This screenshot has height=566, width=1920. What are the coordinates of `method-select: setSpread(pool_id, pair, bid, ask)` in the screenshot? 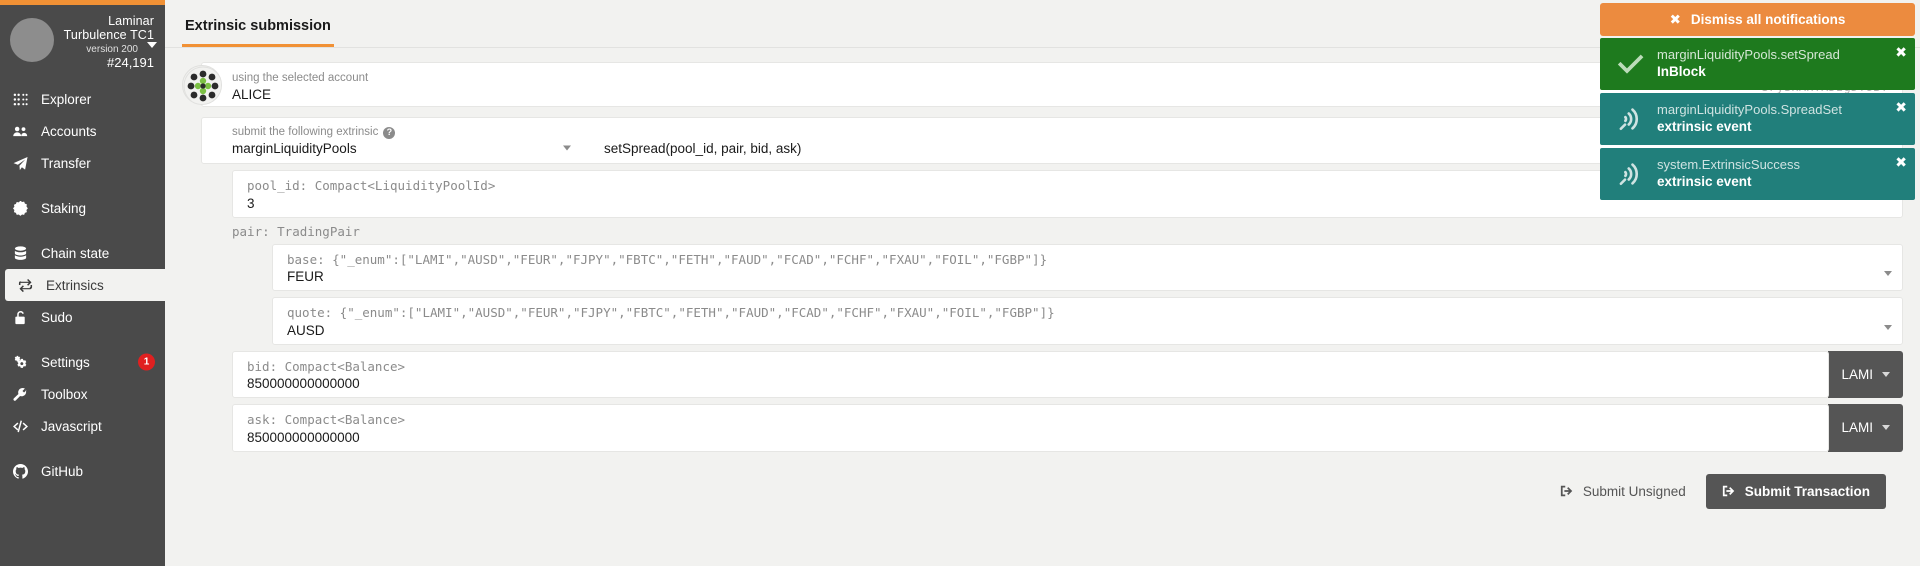 It's located at (702, 148).